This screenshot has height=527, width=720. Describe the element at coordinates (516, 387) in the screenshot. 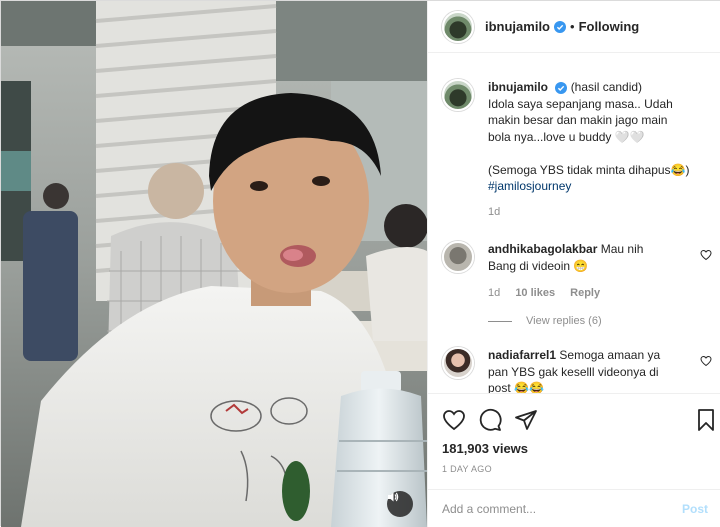

I see `comment-line-3: post 😂😂` at that location.